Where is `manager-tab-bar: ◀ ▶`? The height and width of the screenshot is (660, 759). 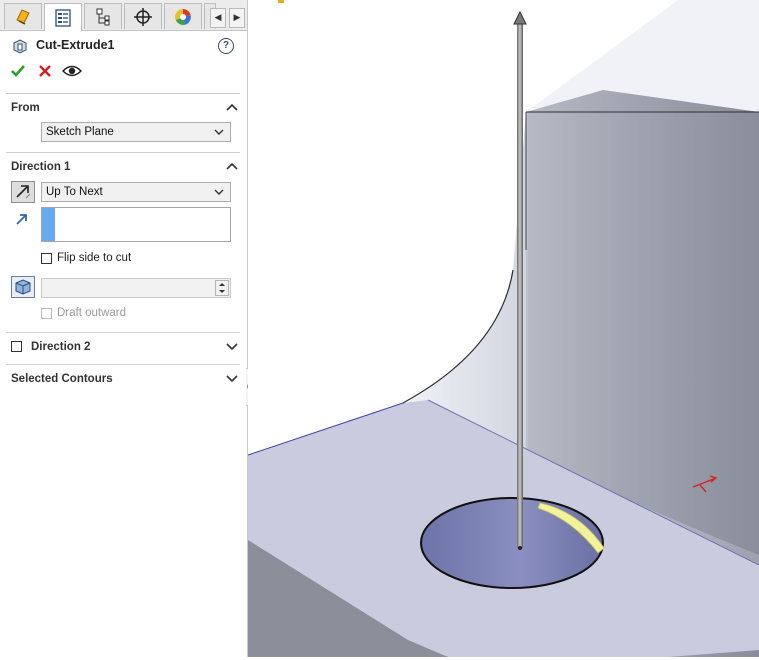 manager-tab-bar: ◀ ▶ is located at coordinates (123, 15).